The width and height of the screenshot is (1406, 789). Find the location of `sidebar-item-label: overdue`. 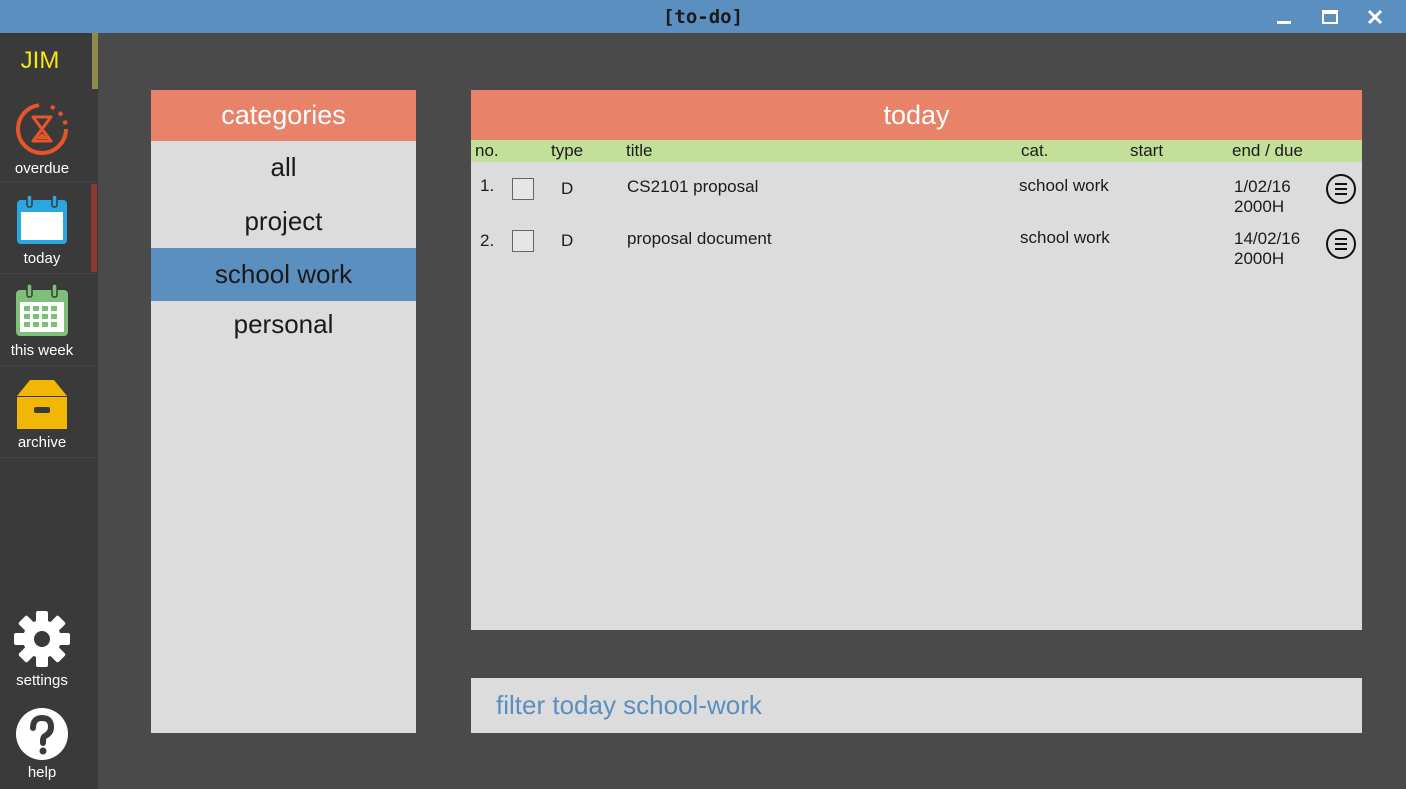

sidebar-item-label: overdue is located at coordinates (42, 168).